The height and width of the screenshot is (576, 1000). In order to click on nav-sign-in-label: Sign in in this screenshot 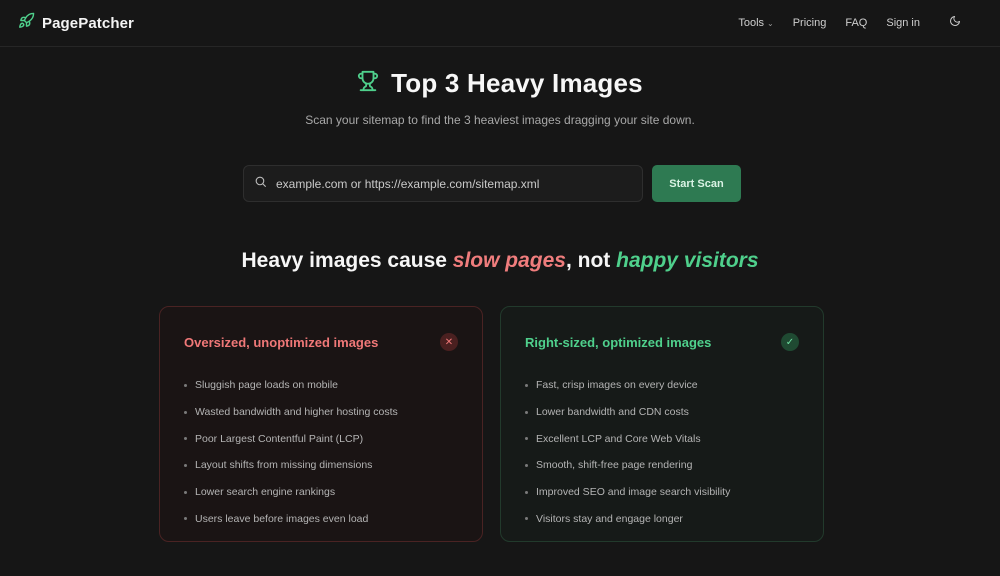, I will do `click(903, 23)`.